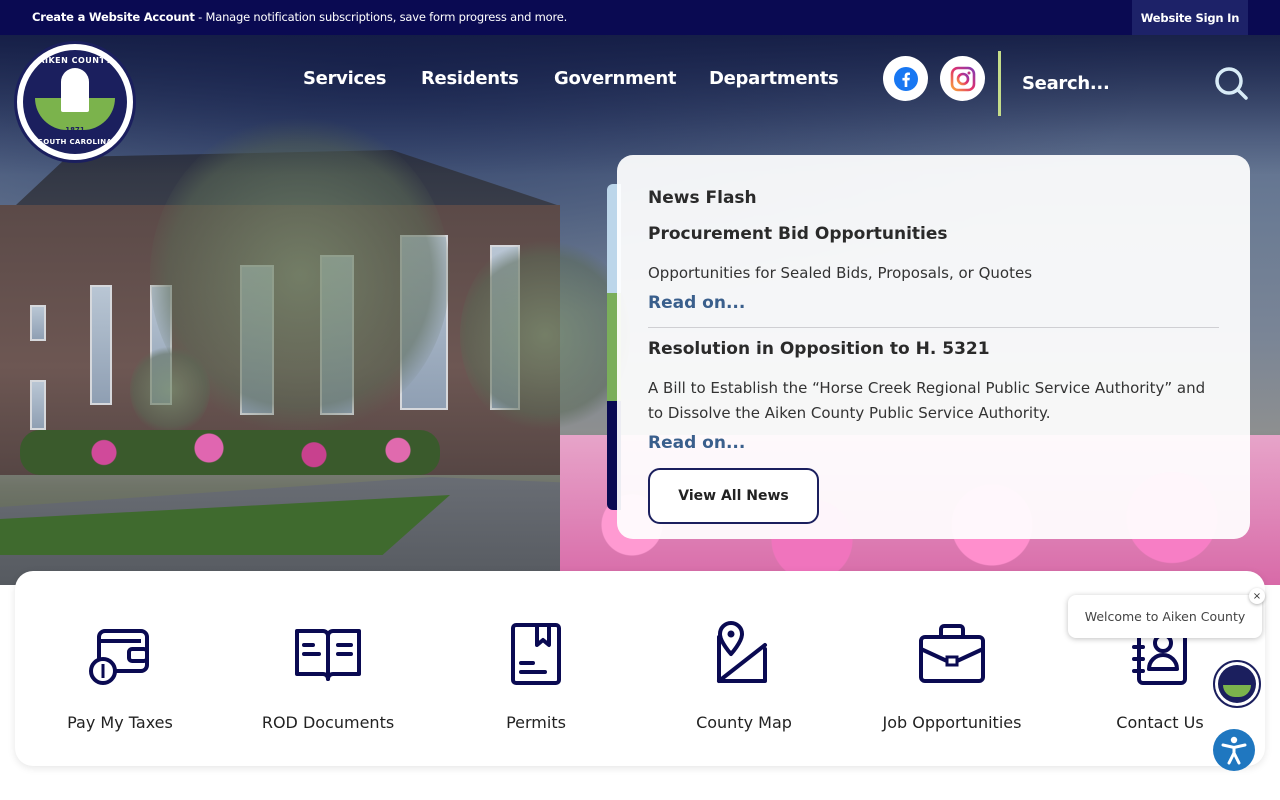 The image size is (1280, 800). I want to click on quick-link-label: County Map, so click(744, 722).